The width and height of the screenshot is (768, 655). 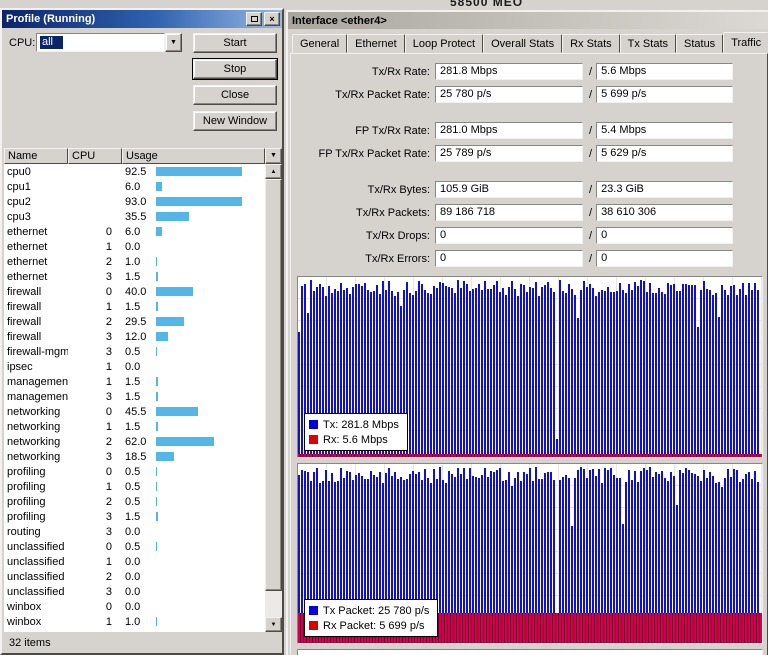 I want to click on vertical-scrollbar: ▼ ▲ ▼, so click(x=273, y=390).